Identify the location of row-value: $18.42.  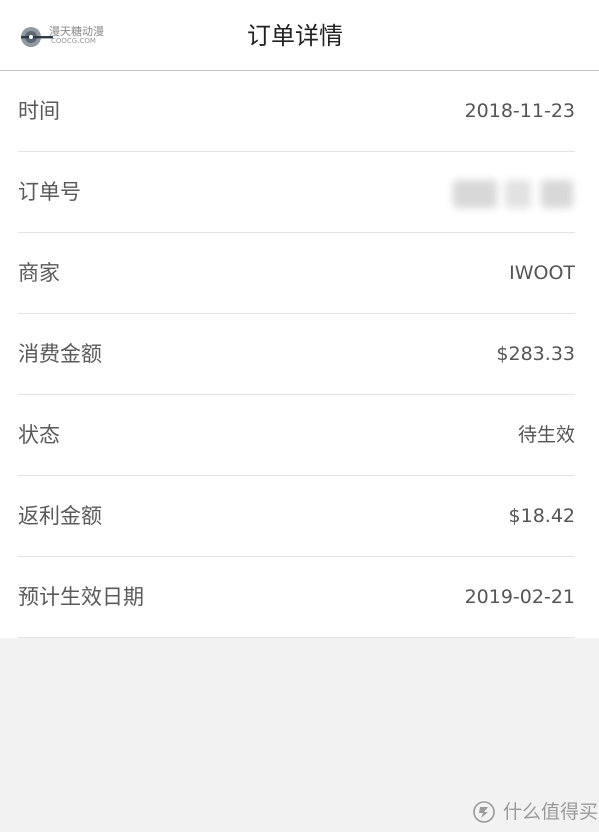
(541, 516).